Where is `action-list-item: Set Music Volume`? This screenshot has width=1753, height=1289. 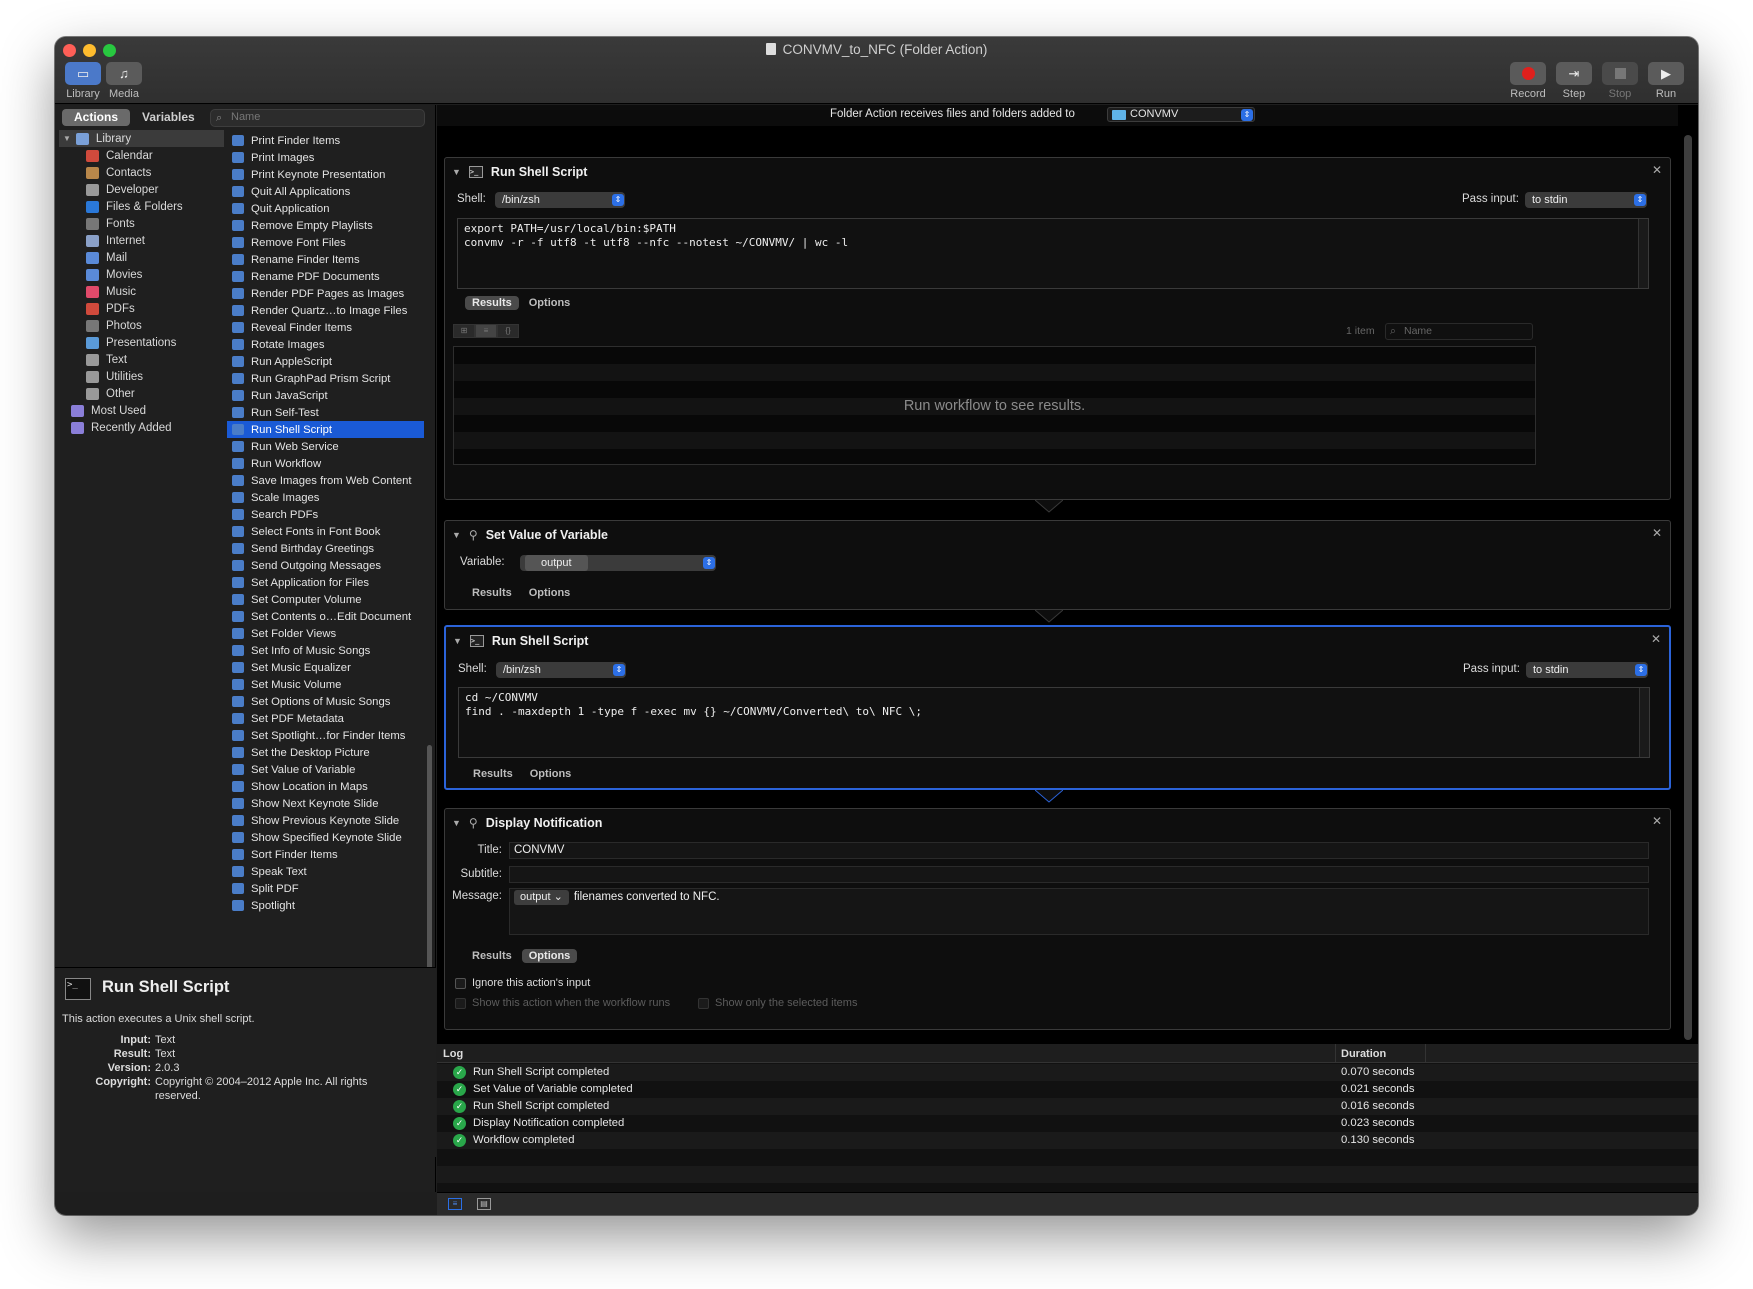
action-list-item: Set Music Volume is located at coordinates (325, 684).